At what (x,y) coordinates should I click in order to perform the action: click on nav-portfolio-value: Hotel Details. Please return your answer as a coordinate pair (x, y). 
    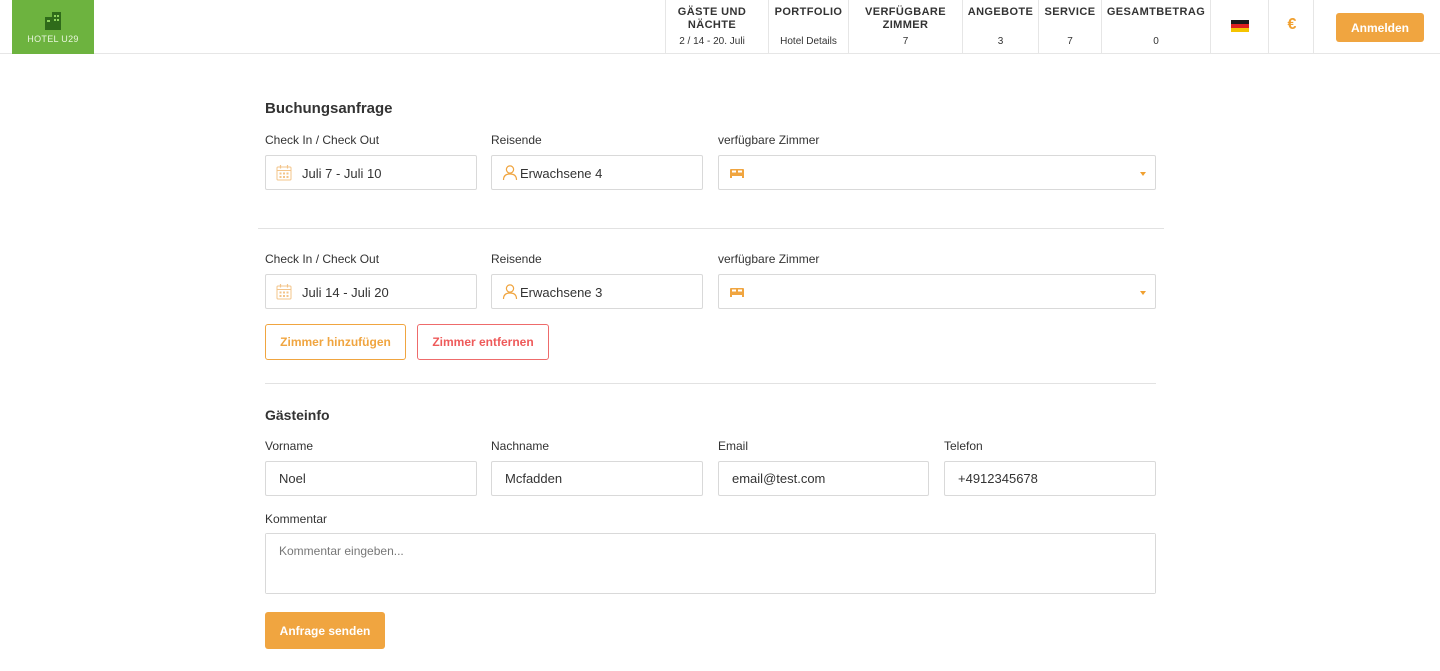
    Looking at the image, I should click on (808, 41).